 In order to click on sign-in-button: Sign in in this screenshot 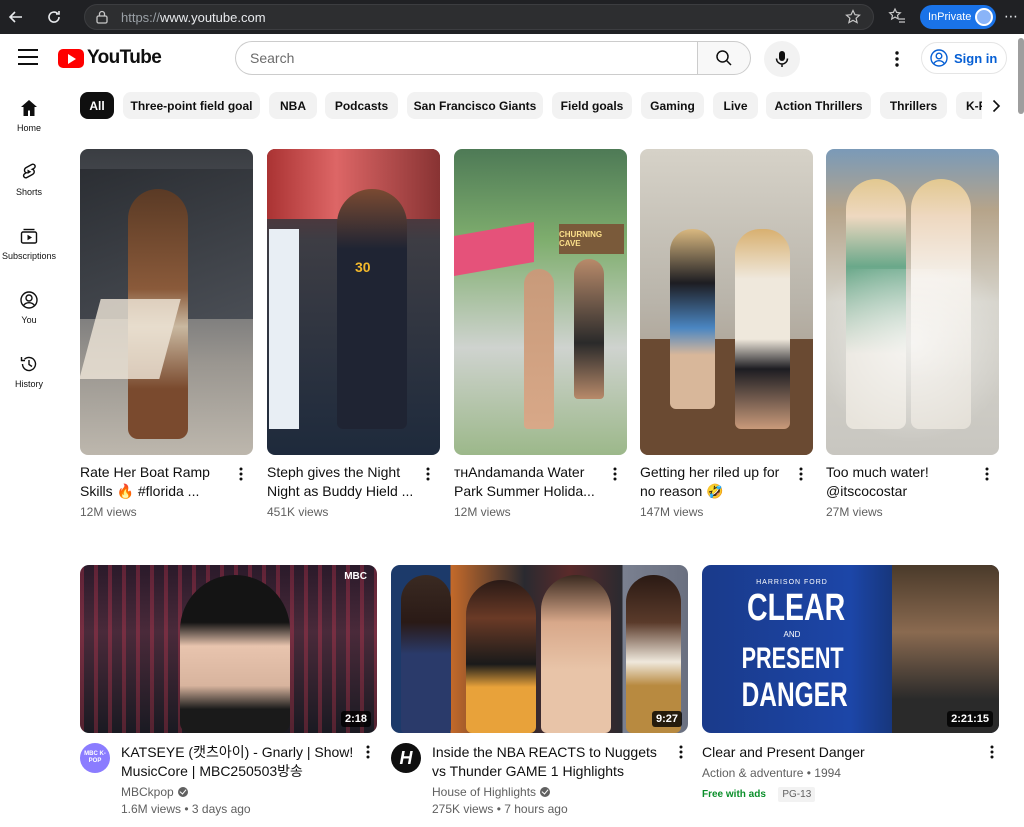, I will do `click(964, 58)`.